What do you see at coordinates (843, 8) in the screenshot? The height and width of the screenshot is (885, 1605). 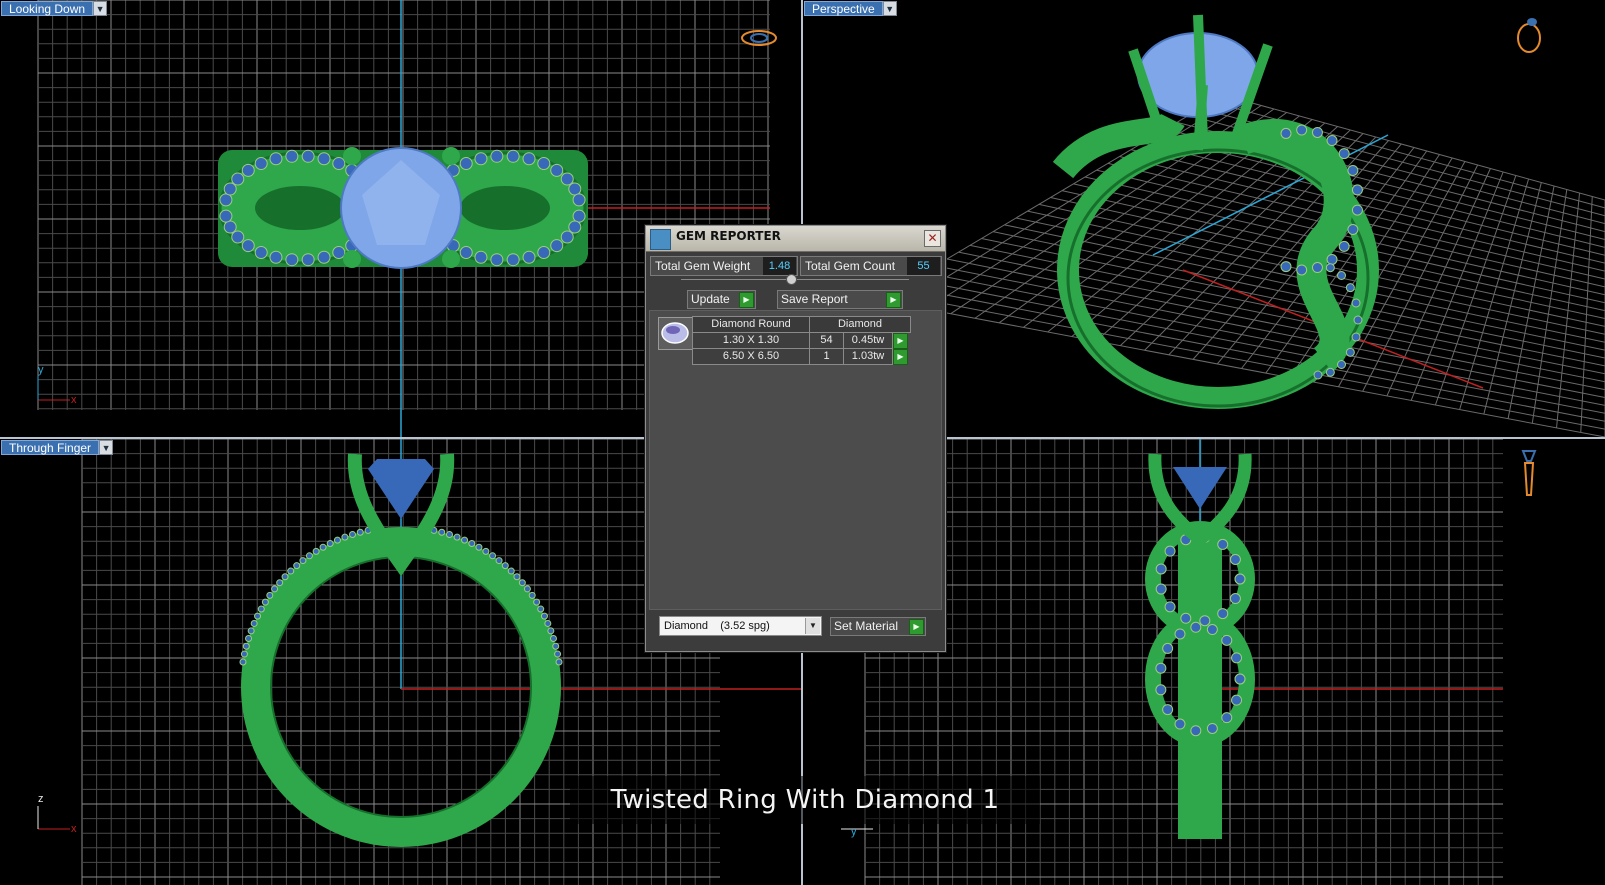 I see `view-name: Perspective` at bounding box center [843, 8].